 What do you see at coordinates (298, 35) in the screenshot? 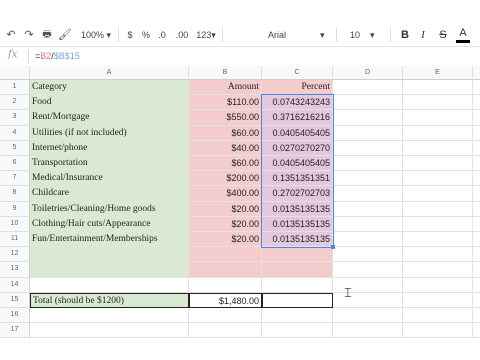
I see `font-select: Arial ▾` at bounding box center [298, 35].